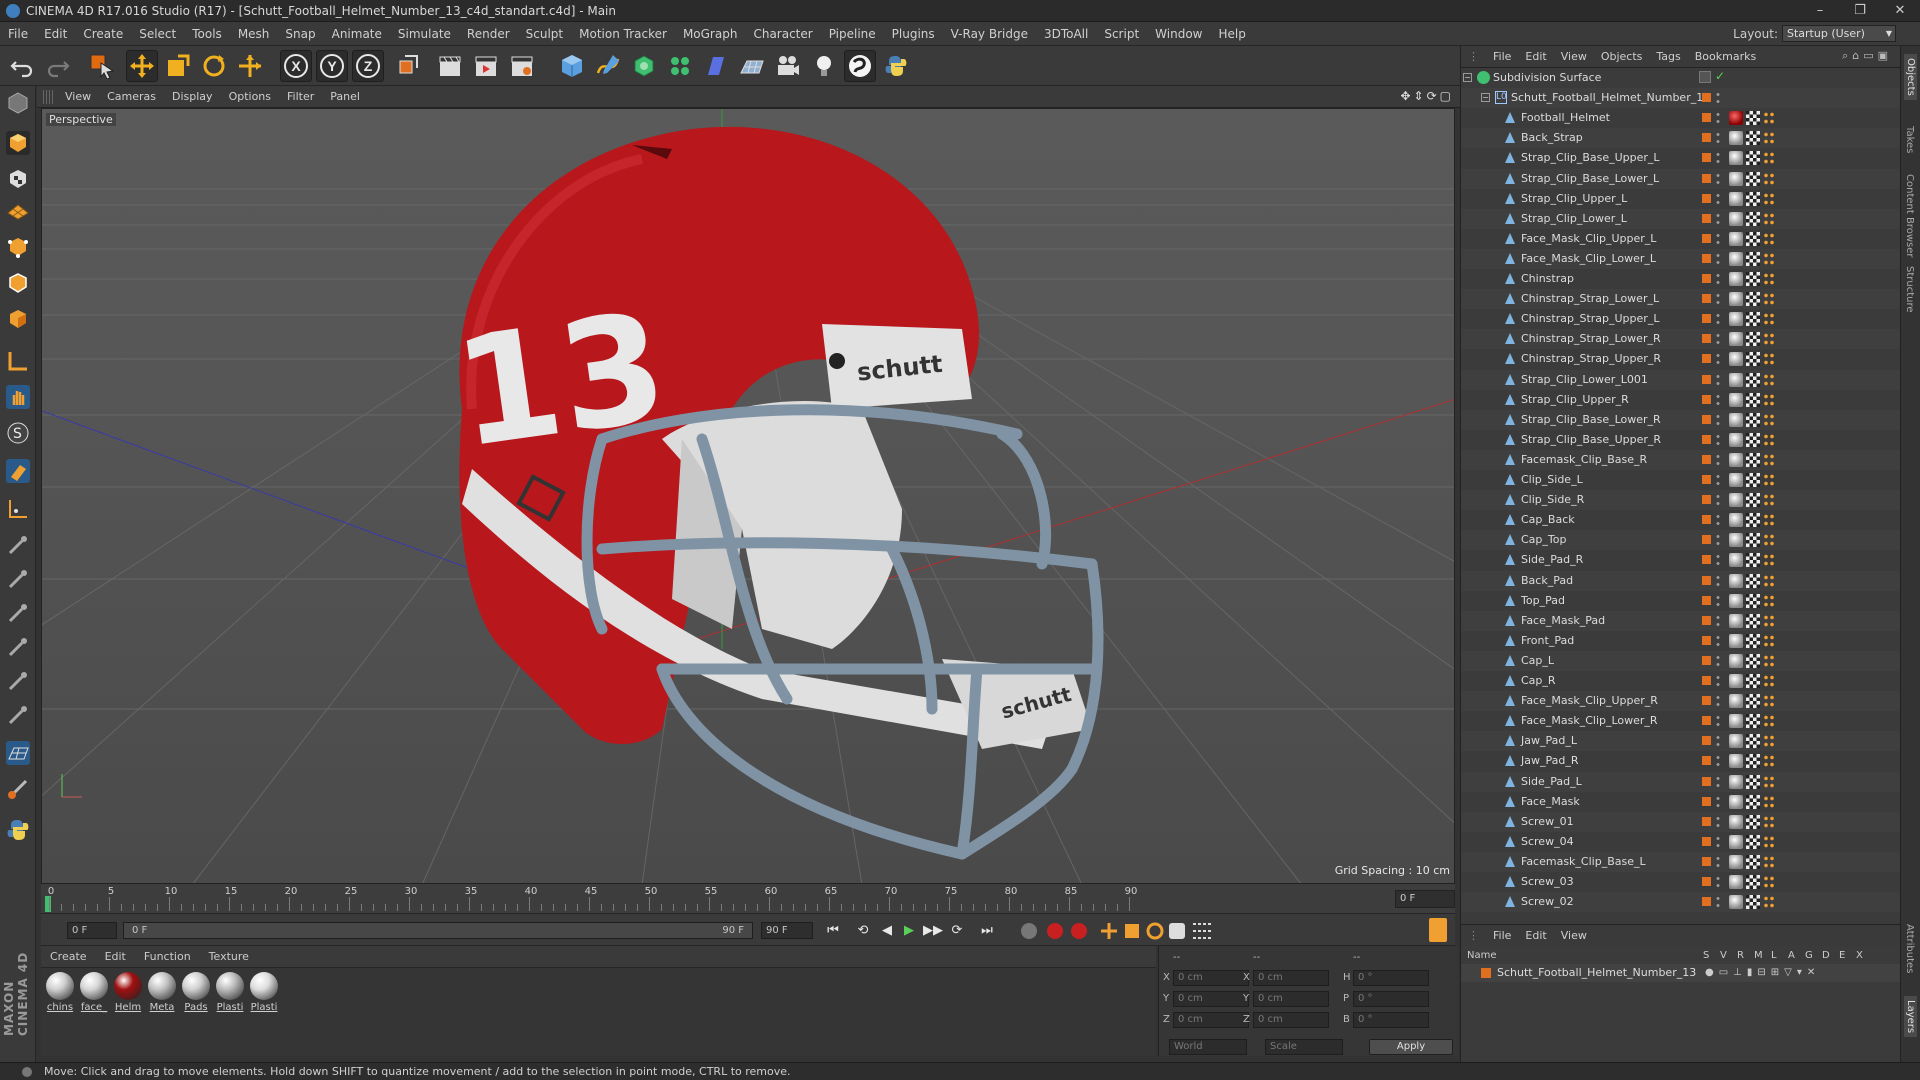  Describe the element at coordinates (1391, 999) in the screenshot. I see `coord-value-field: 0 °` at that location.